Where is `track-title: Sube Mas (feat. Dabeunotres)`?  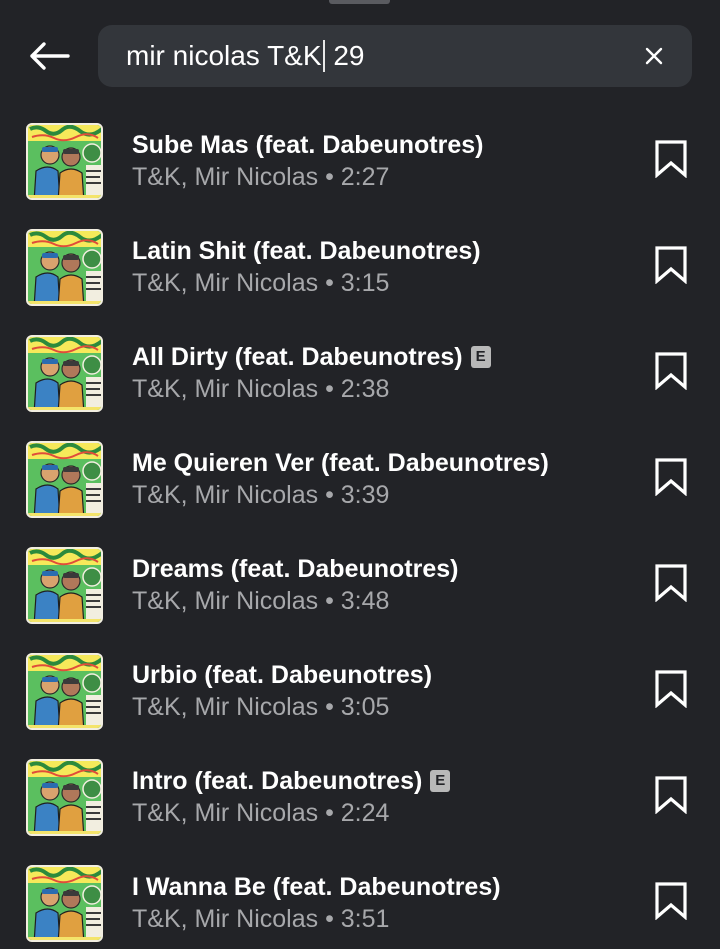 track-title: Sube Mas (feat. Dabeunotres) is located at coordinates (308, 145).